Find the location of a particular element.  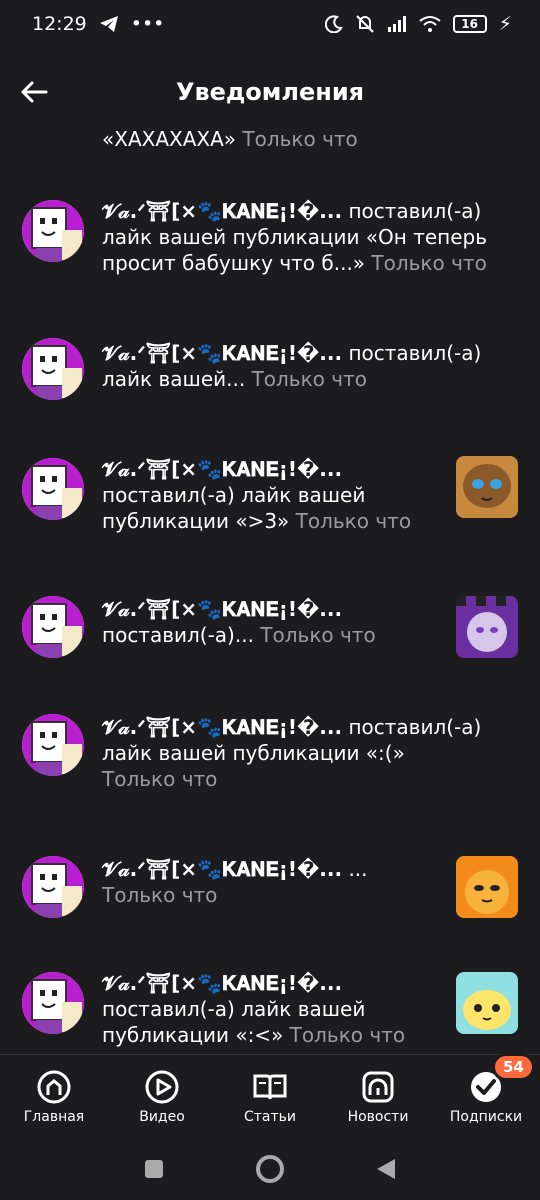

page-title: Уведомления is located at coordinates (270, 92).